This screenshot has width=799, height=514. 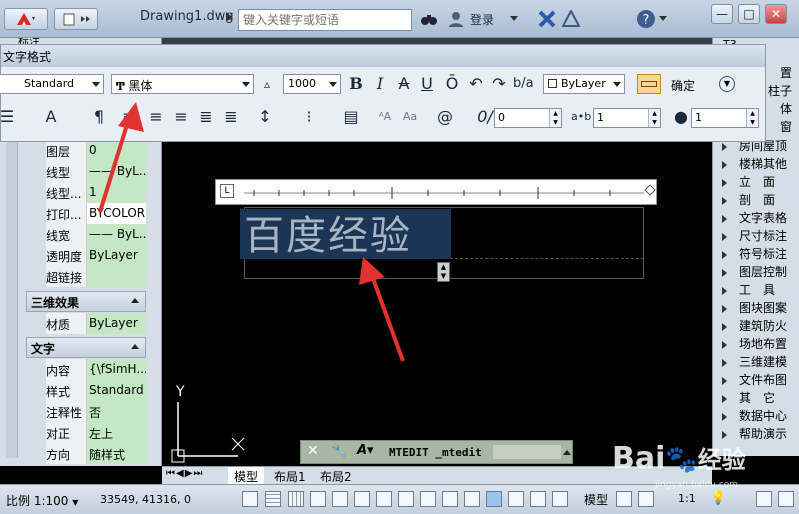 I want to click on palette-item: 工 具, so click(x=760, y=290).